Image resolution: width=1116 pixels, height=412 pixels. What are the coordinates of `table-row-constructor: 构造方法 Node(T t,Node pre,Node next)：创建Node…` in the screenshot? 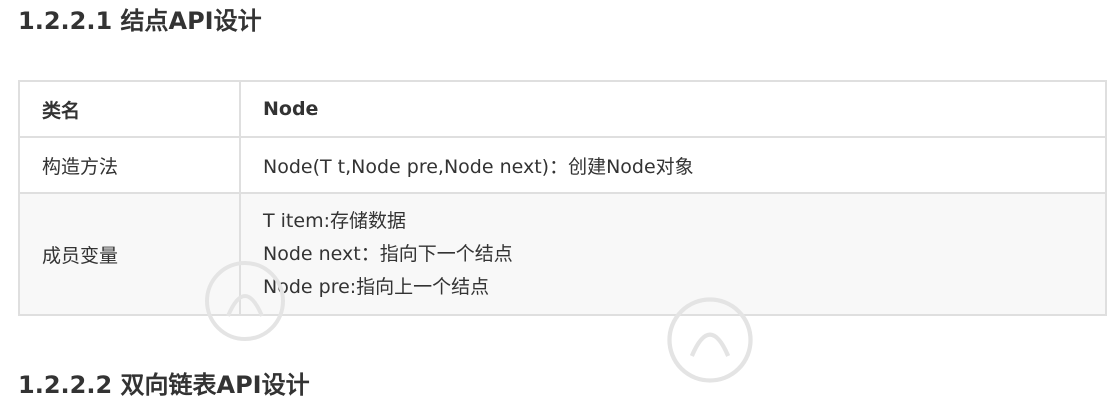 It's located at (562, 165).